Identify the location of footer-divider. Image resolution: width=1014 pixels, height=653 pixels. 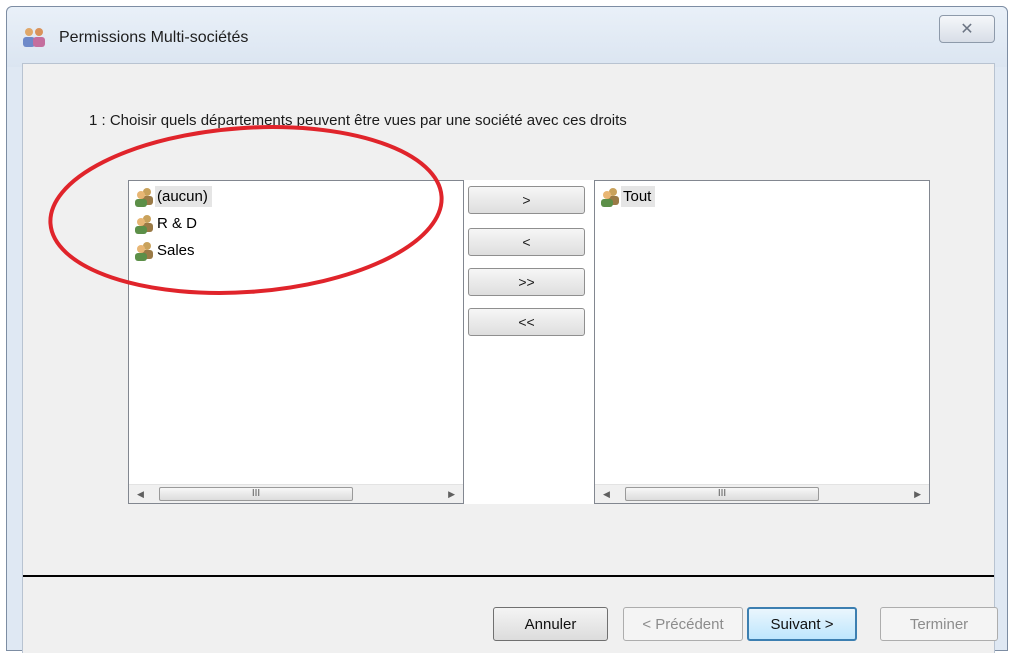
(508, 576).